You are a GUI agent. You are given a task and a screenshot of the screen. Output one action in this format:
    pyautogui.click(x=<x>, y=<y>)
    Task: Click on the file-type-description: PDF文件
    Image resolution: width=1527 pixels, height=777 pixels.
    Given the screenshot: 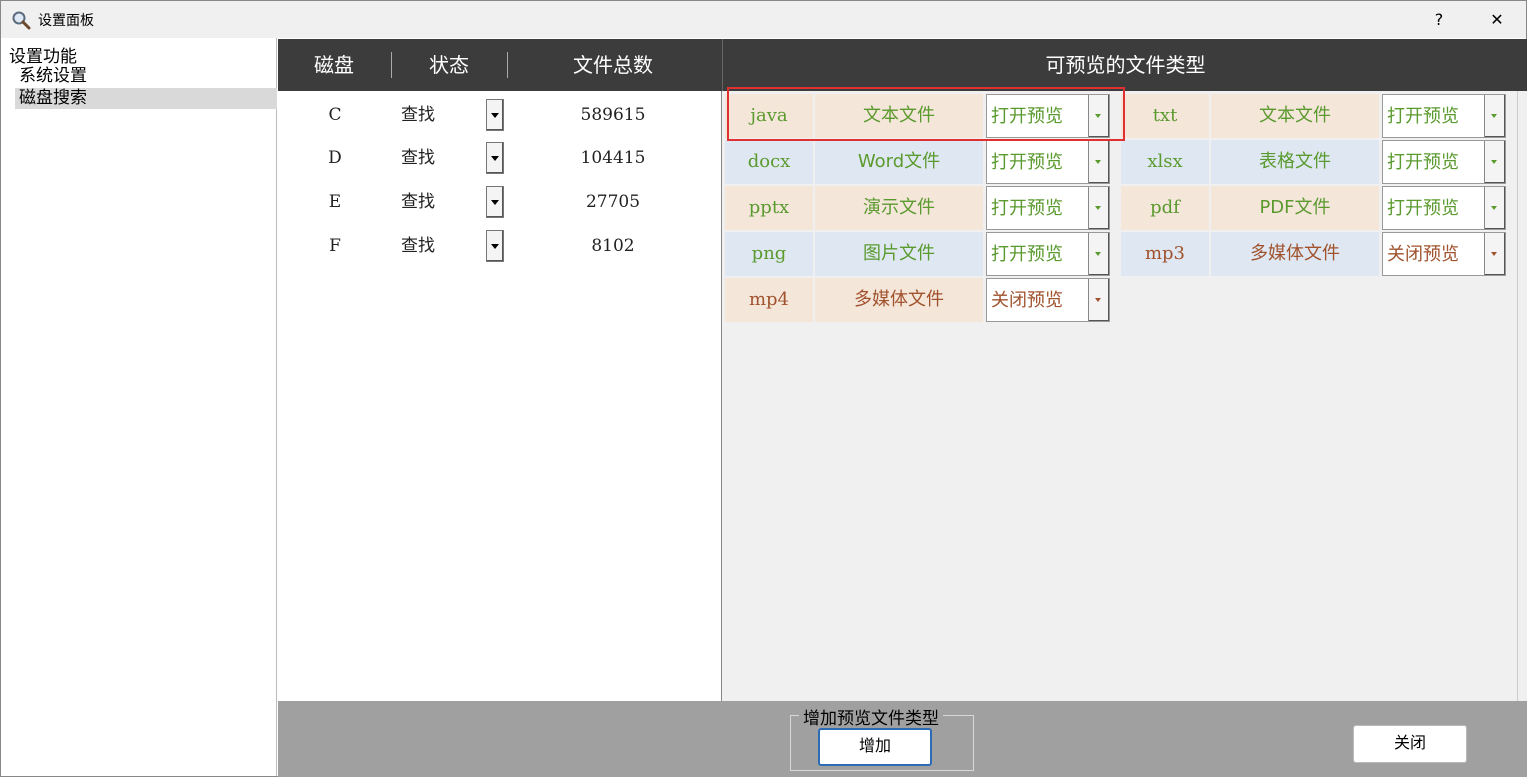 What is the action you would take?
    pyautogui.click(x=1295, y=208)
    